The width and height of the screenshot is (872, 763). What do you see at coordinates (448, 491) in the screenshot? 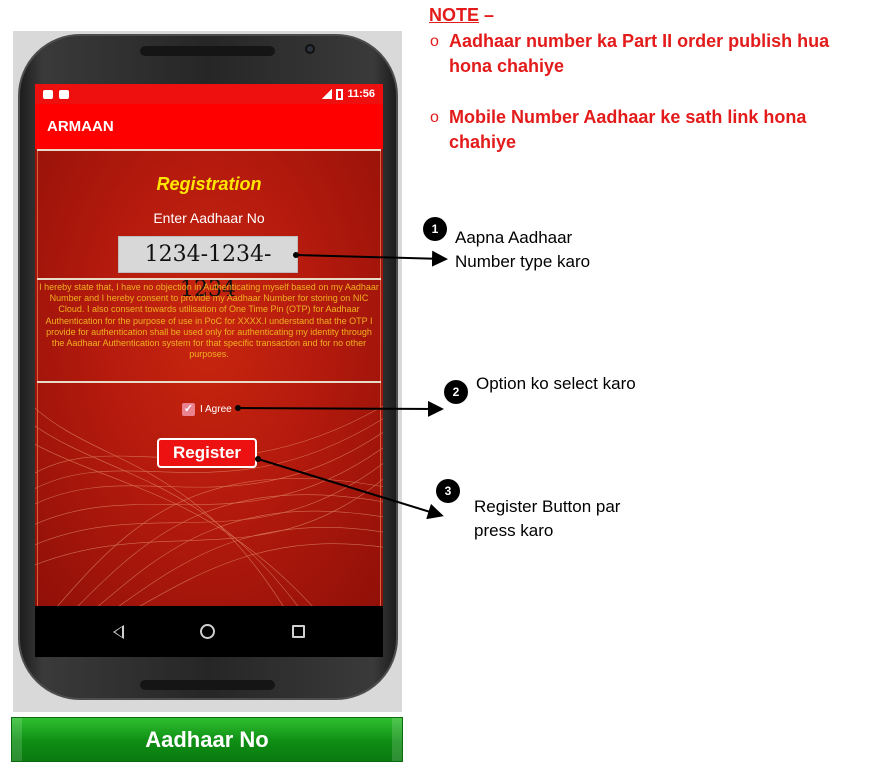
I see `step-number: 3` at bounding box center [448, 491].